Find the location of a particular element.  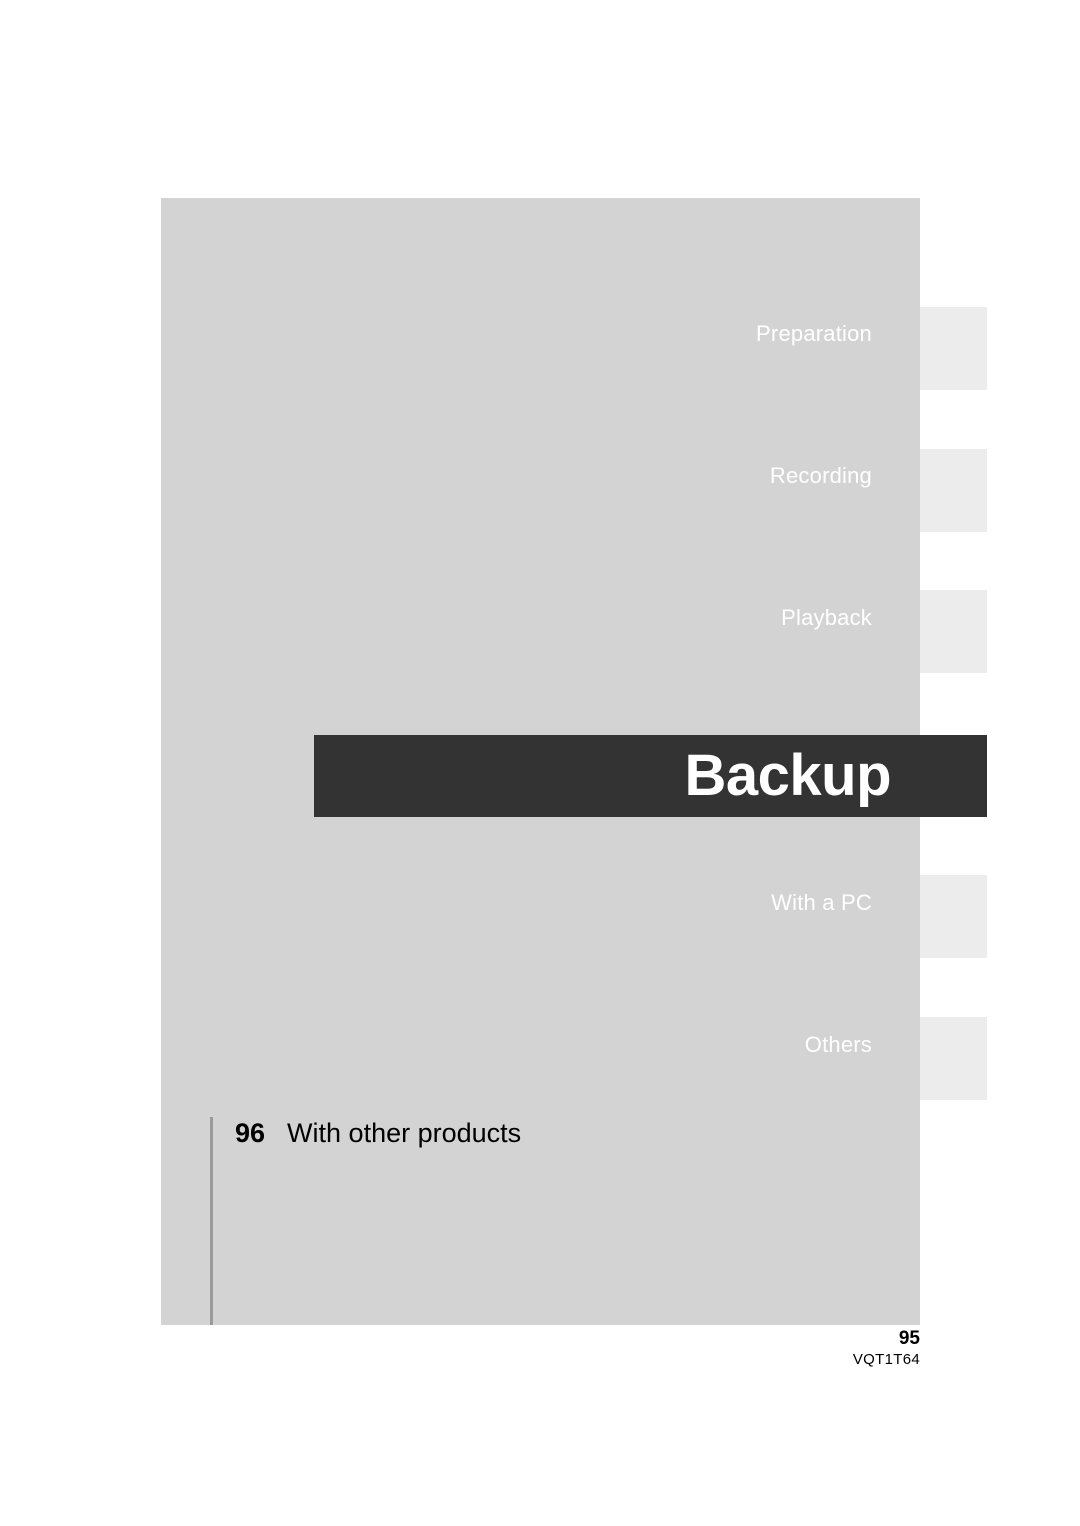

tab-block-preparation is located at coordinates (953, 348).